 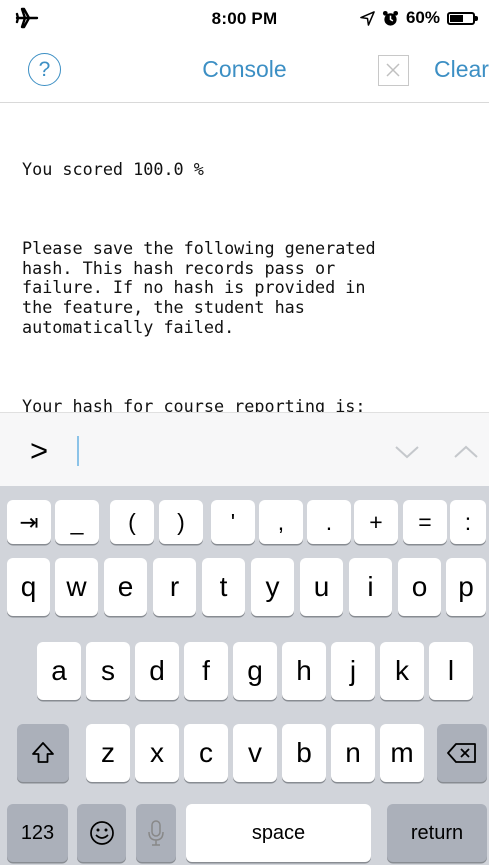 What do you see at coordinates (402, 753) in the screenshot?
I see `key-m: m` at bounding box center [402, 753].